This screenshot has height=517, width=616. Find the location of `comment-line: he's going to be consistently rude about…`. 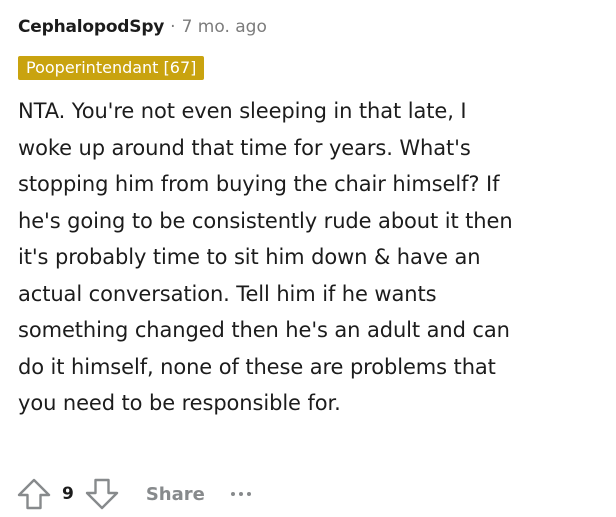

comment-line: he's going to be consistently rude about… is located at coordinates (265, 220).